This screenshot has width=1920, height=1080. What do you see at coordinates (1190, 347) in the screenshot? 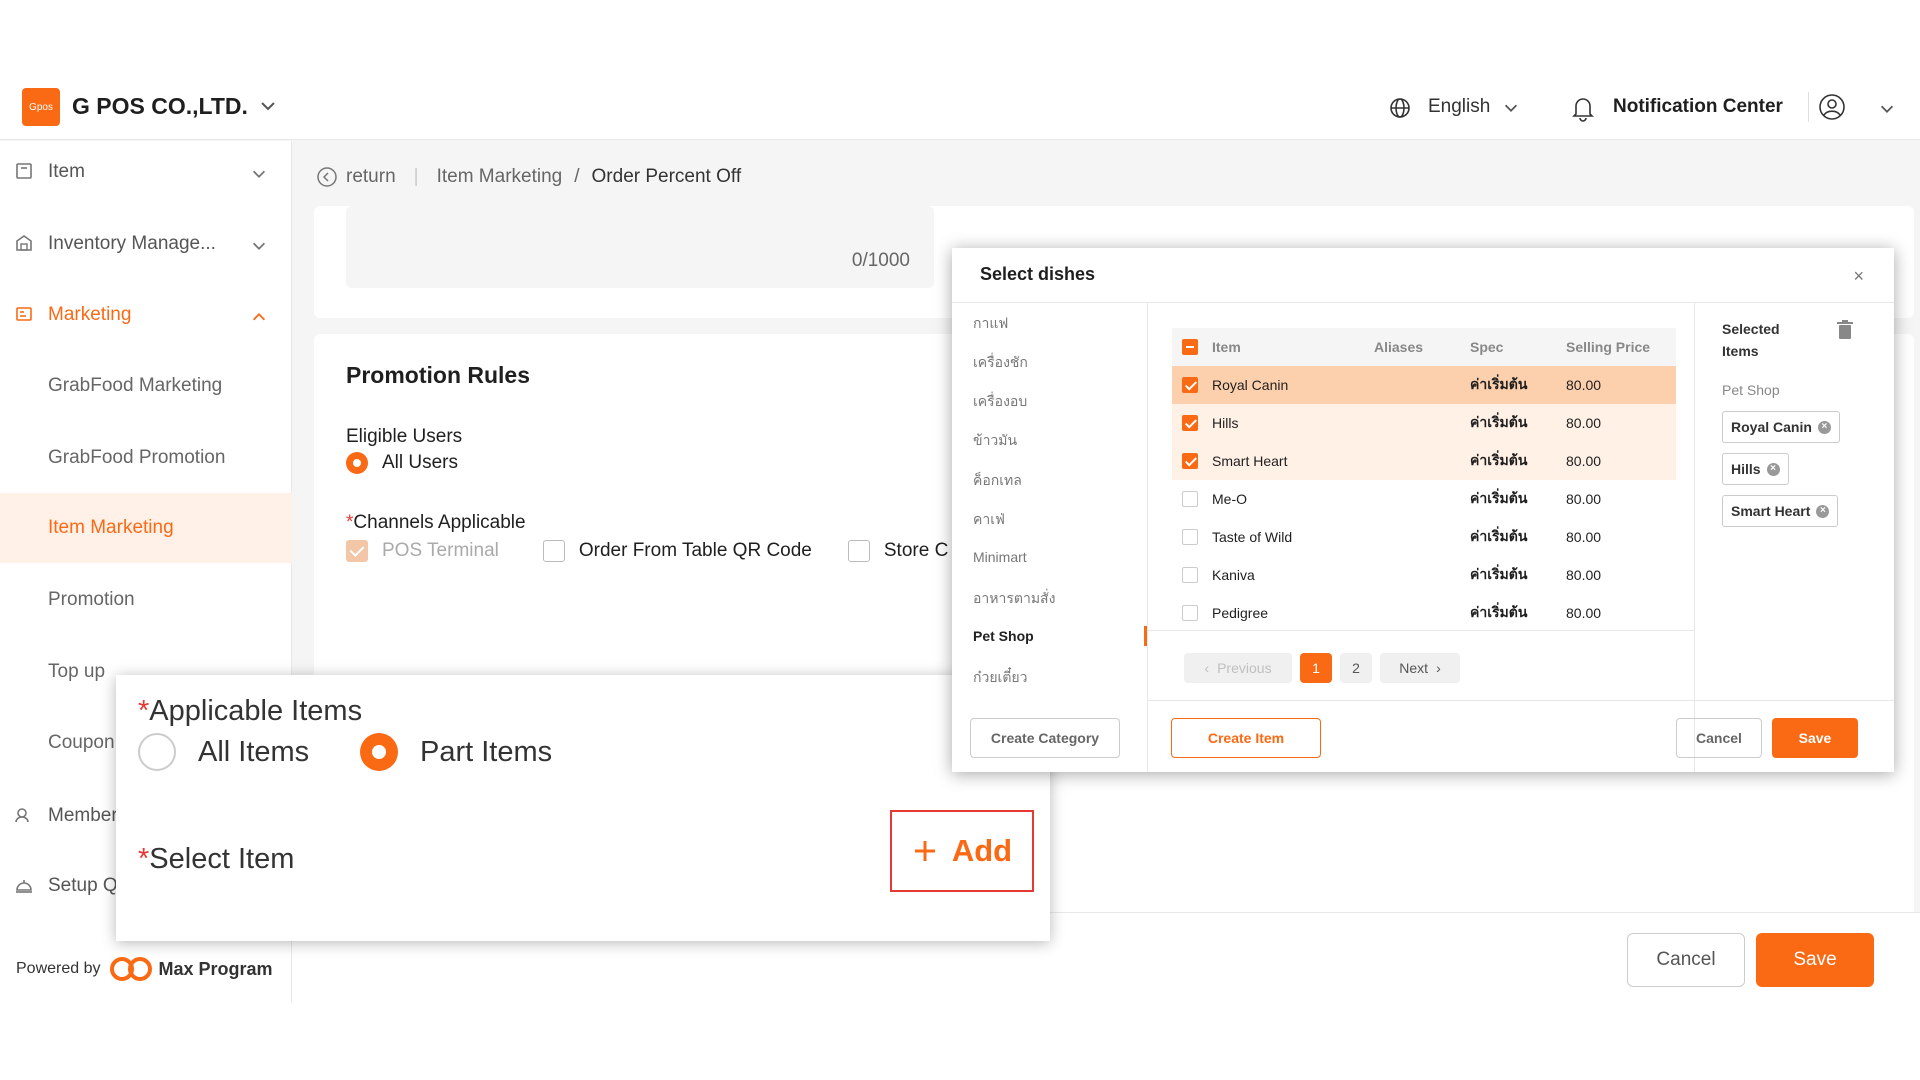
I see `select-all-checkbox` at bounding box center [1190, 347].